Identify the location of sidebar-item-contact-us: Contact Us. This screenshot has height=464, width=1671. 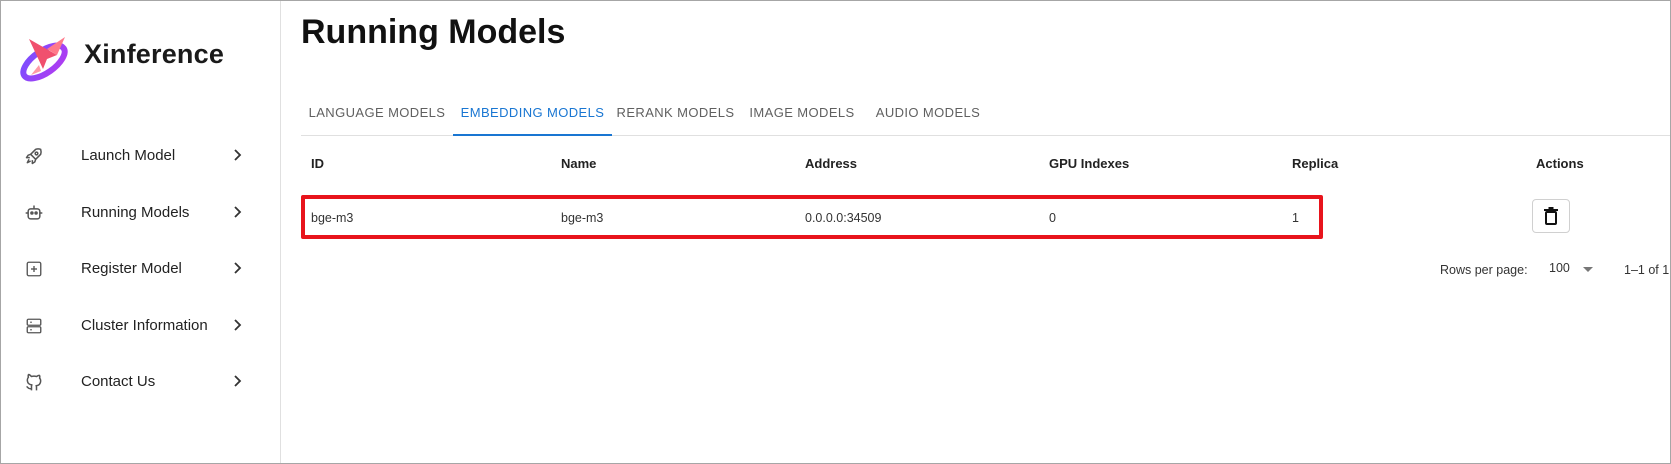
(141, 381).